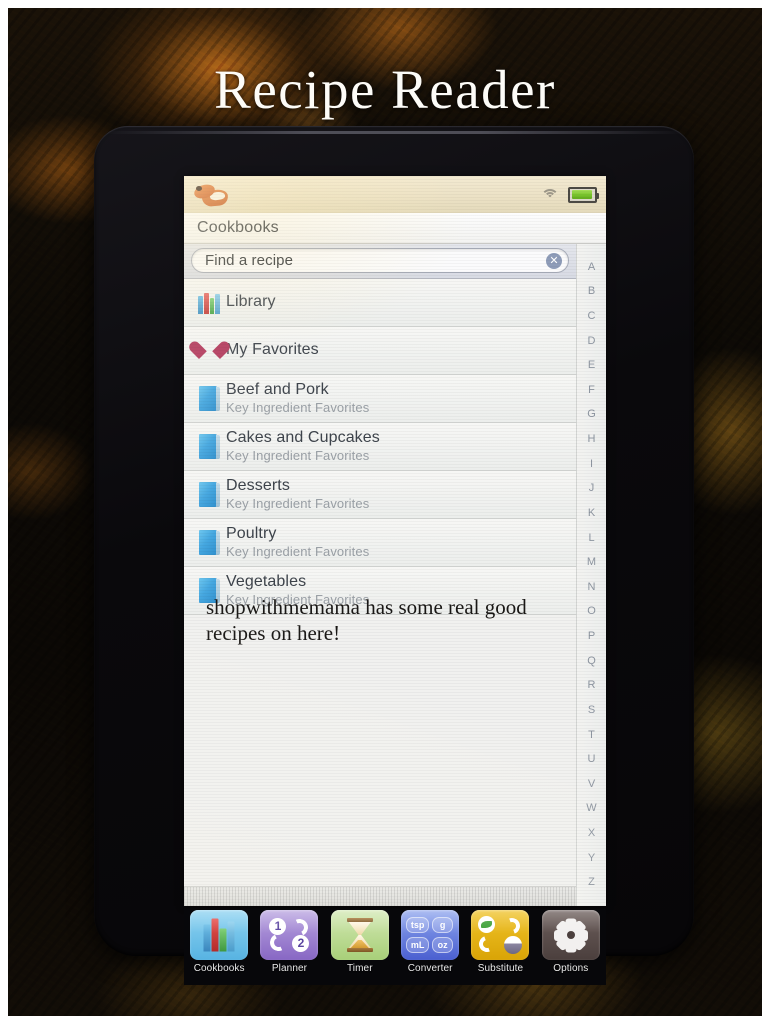  Describe the element at coordinates (380, 896) in the screenshot. I see `screen-bottom-band` at that location.